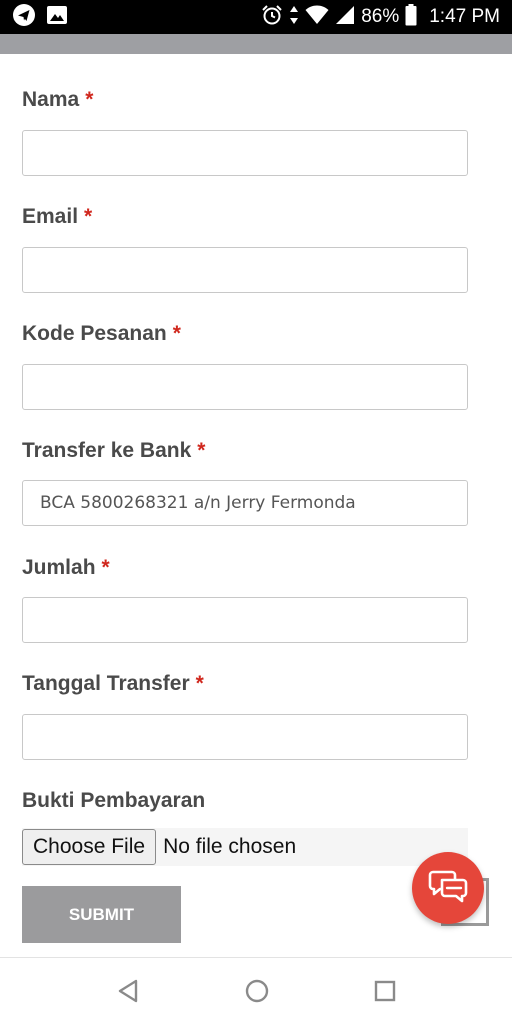  Describe the element at coordinates (245, 620) in the screenshot. I see `jumlah-input` at that location.